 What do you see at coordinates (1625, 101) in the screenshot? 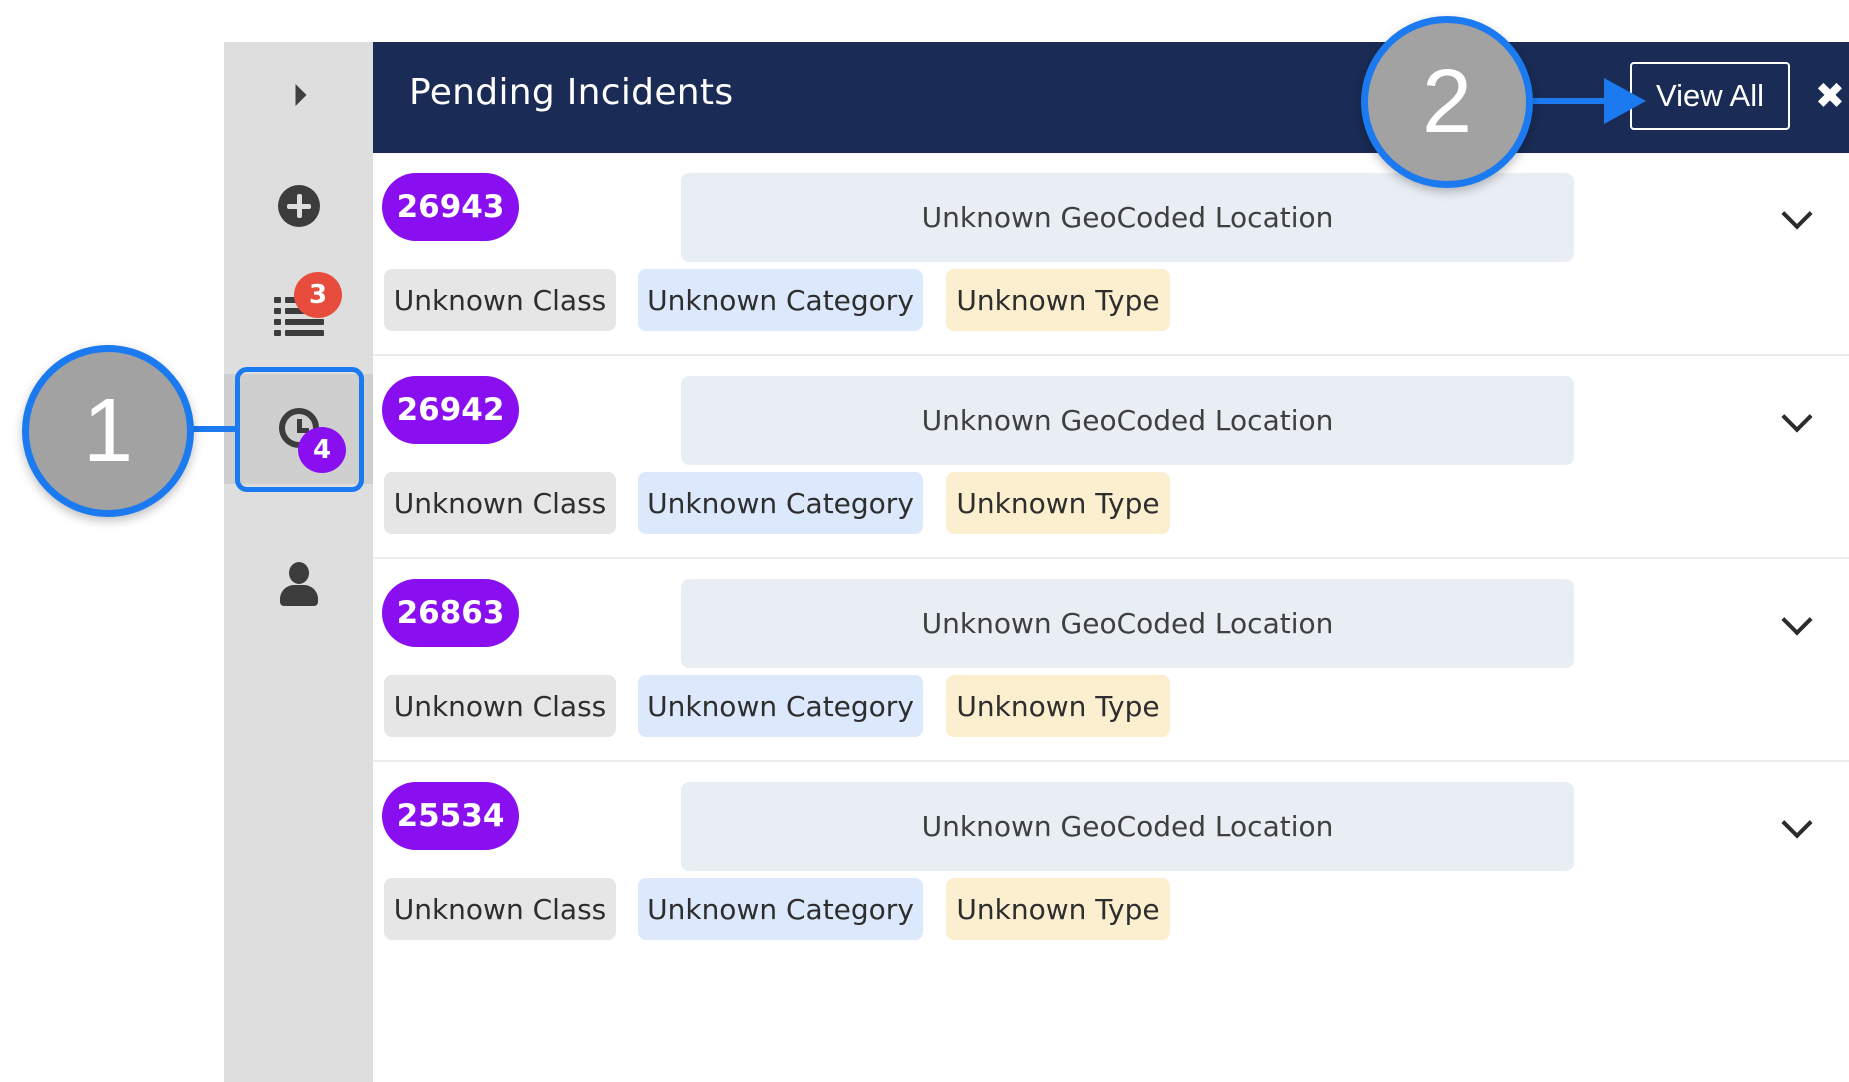
I see `callout-arrowhead` at bounding box center [1625, 101].